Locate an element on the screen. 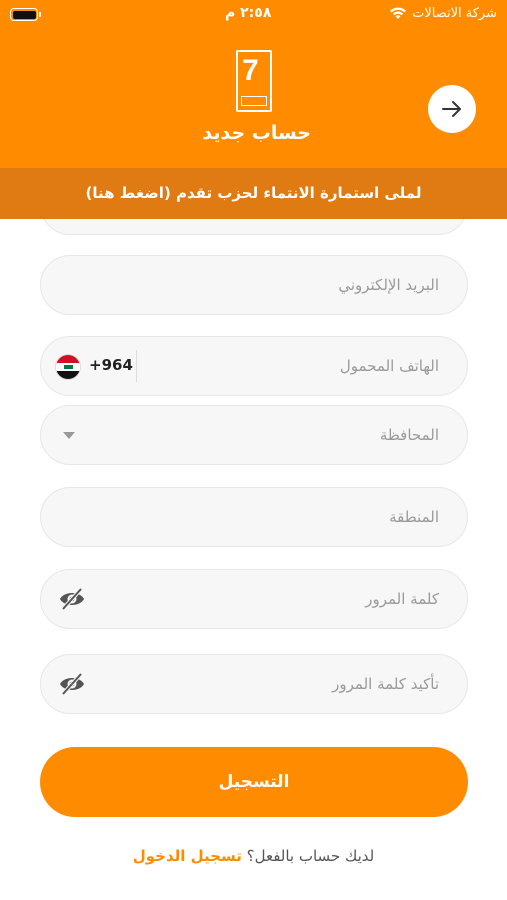  have-account-text: لديك حساب بالفعل؟ is located at coordinates (310, 856).